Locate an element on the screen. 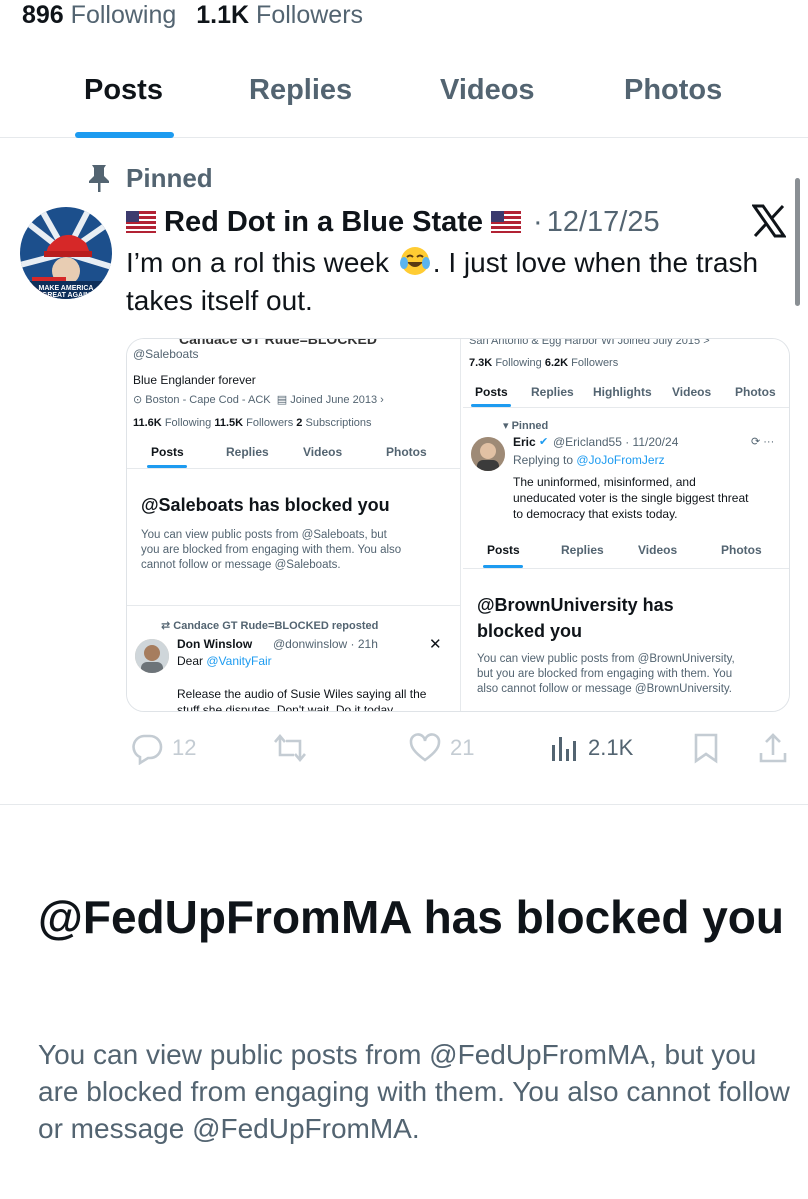 The width and height of the screenshot is (808, 1199). views-chart-icon is located at coordinates (564, 749).